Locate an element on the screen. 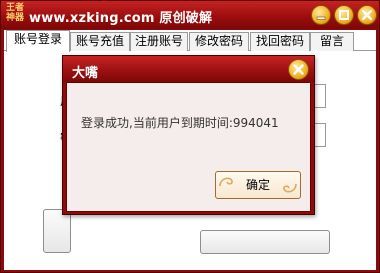  window-title: www.xzking.com 原创破解 is located at coordinates (121, 18).